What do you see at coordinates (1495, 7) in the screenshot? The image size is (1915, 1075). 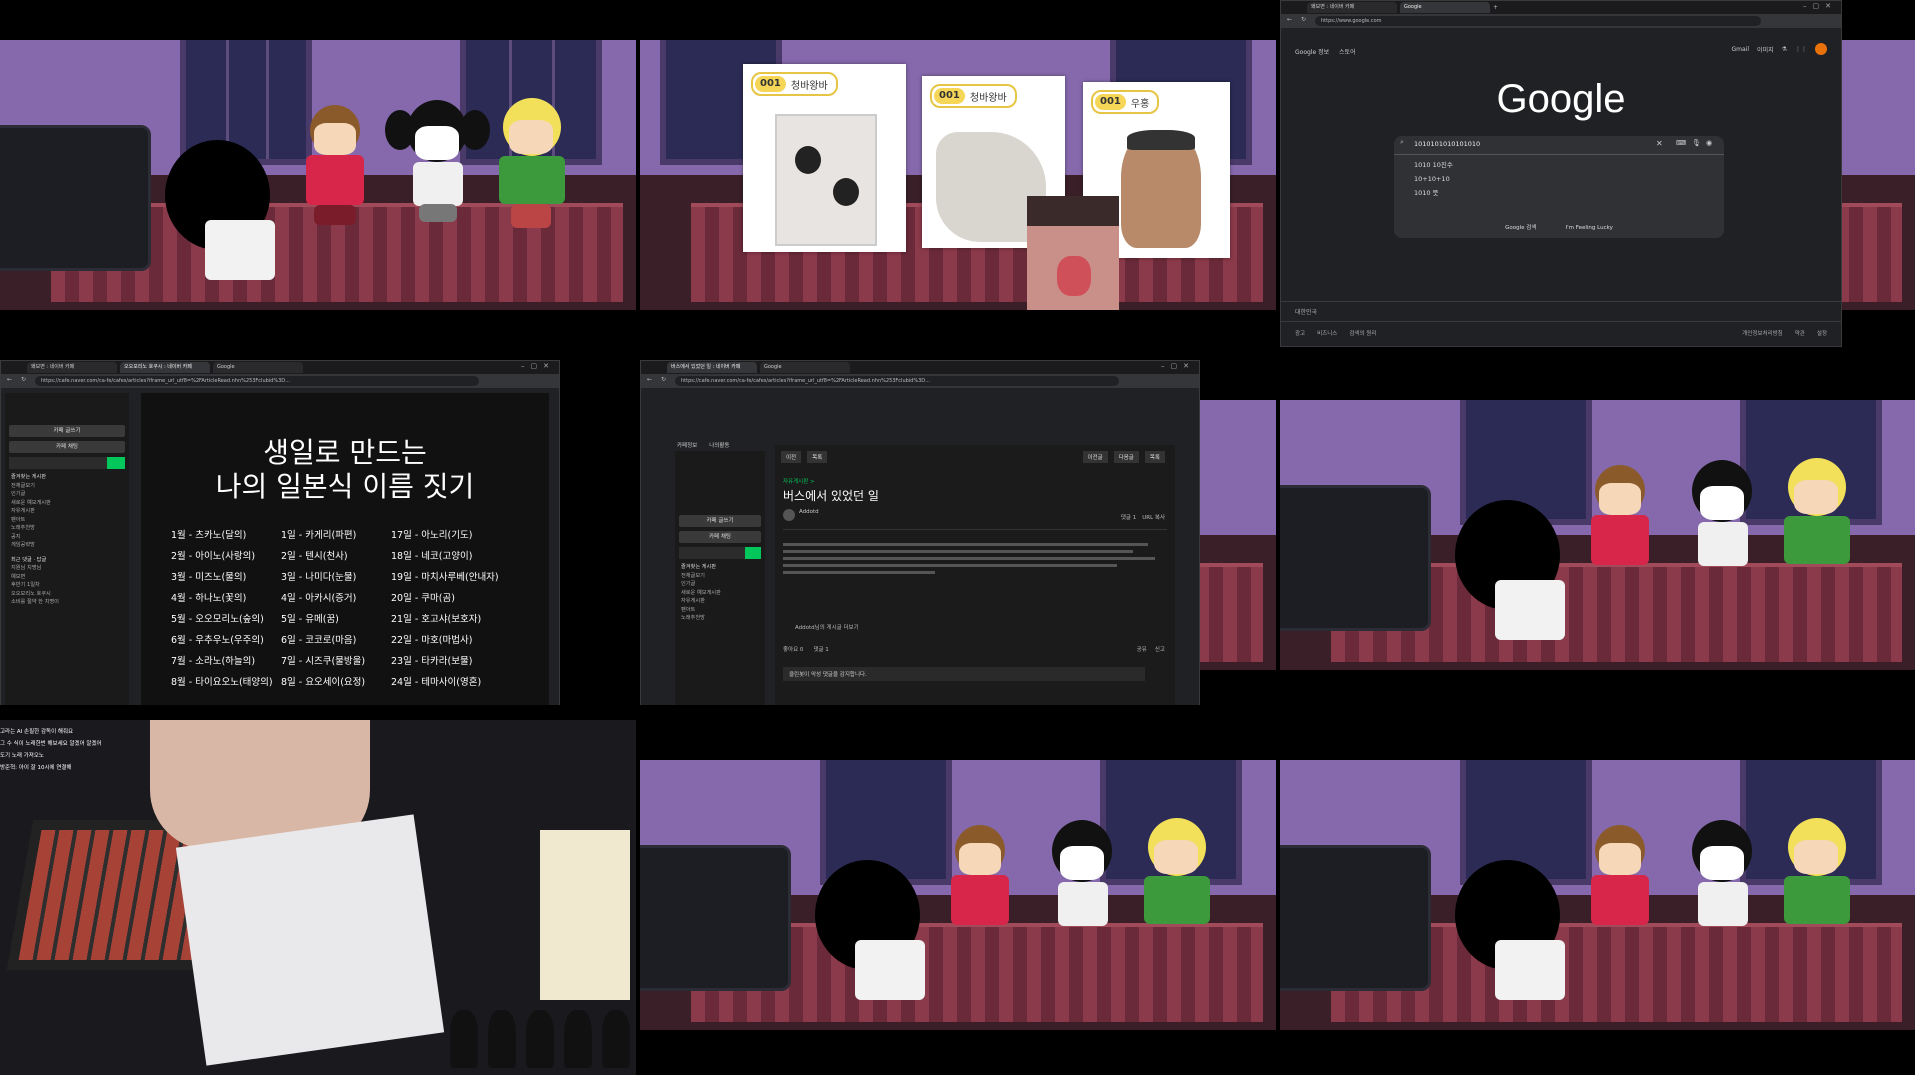 I see `new-tab-button: +` at bounding box center [1495, 7].